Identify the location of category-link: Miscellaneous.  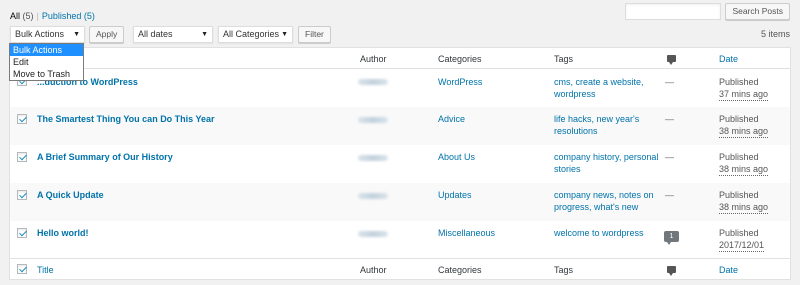
(466, 233).